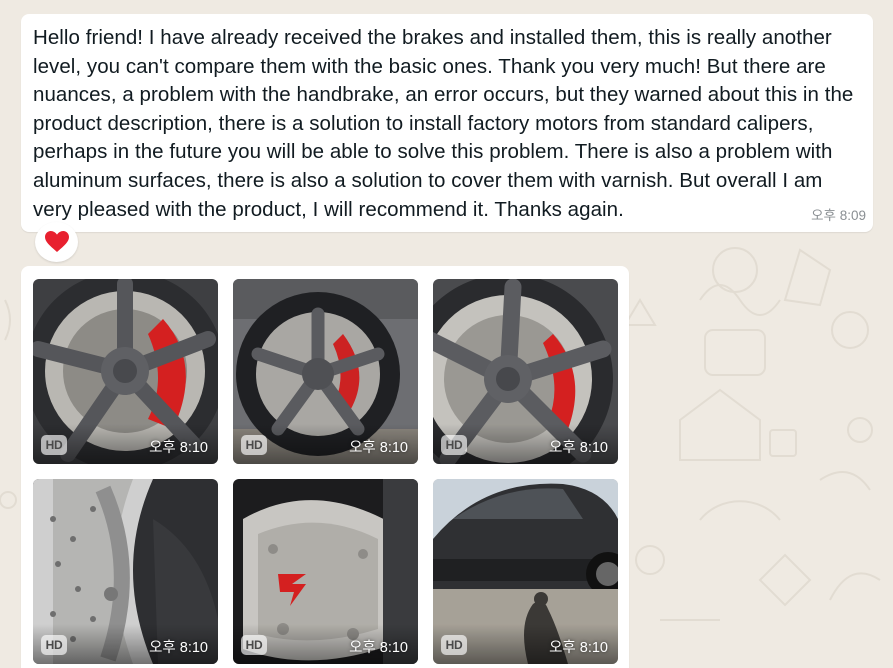 The image size is (893, 668). I want to click on reaction-badge, so click(56, 242).